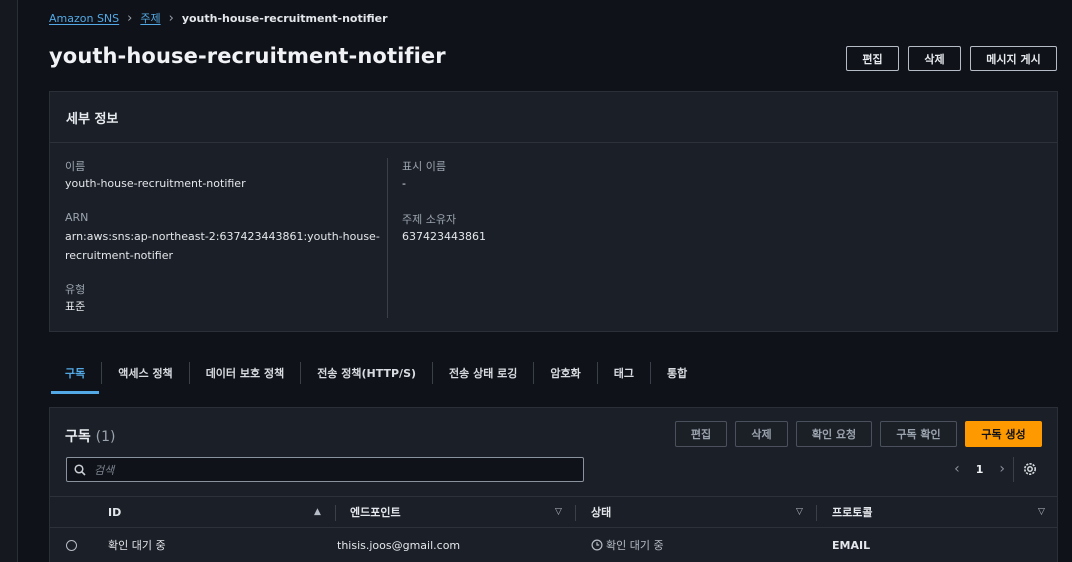  I want to click on status-text: 확인 대기 중, so click(635, 545).